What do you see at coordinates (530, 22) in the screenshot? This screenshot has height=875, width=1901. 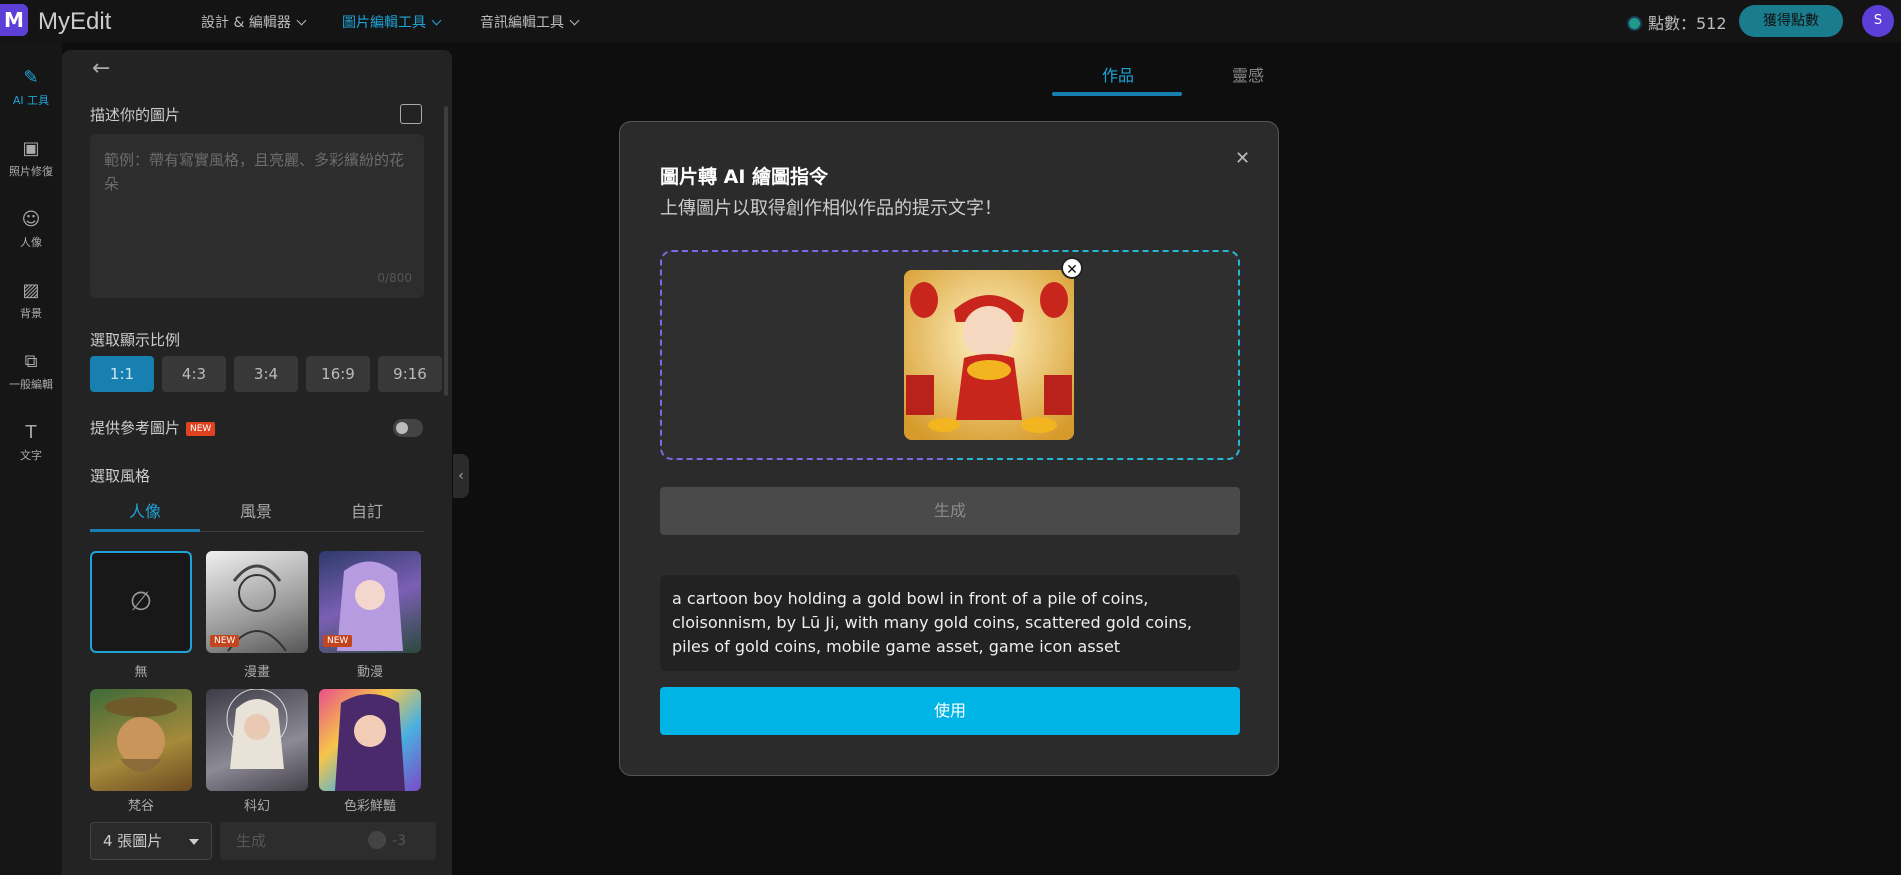 I see `nav-audio-tools: 音訊編輯工具` at bounding box center [530, 22].